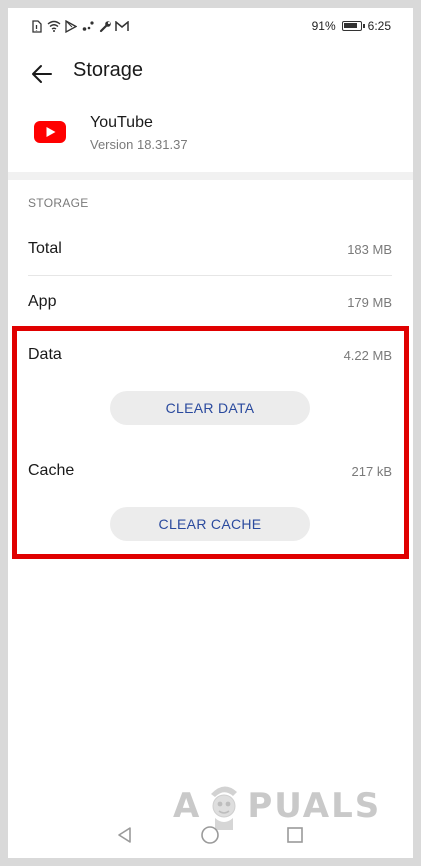 The height and width of the screenshot is (866, 421). Describe the element at coordinates (210, 303) in the screenshot. I see `storage-row-app: App 179 MB` at that location.